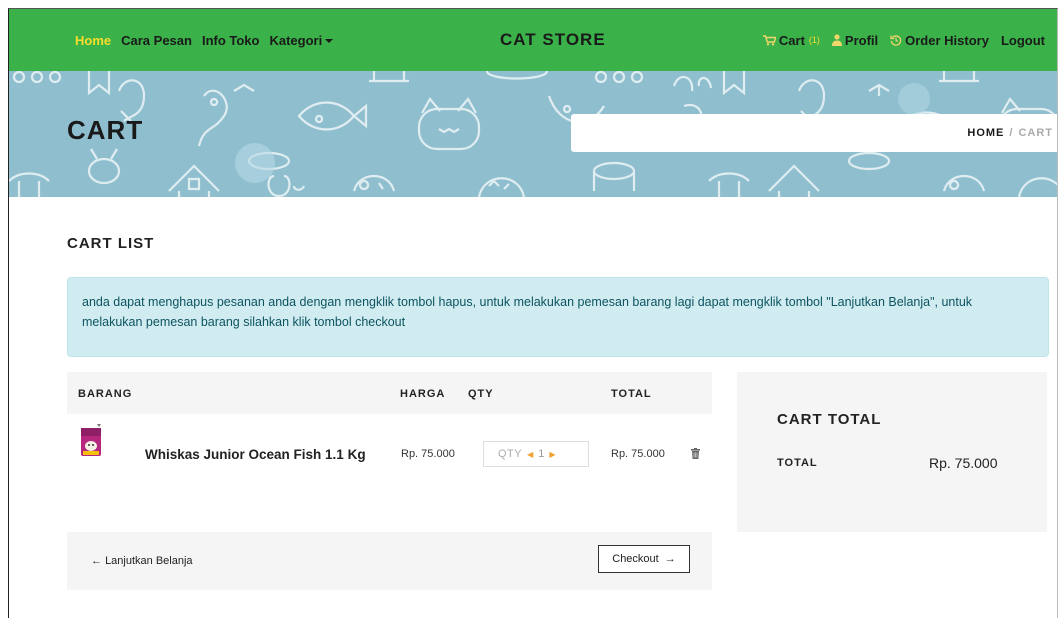  Describe the element at coordinates (481, 394) in the screenshot. I see `header-qty: QTY` at that location.